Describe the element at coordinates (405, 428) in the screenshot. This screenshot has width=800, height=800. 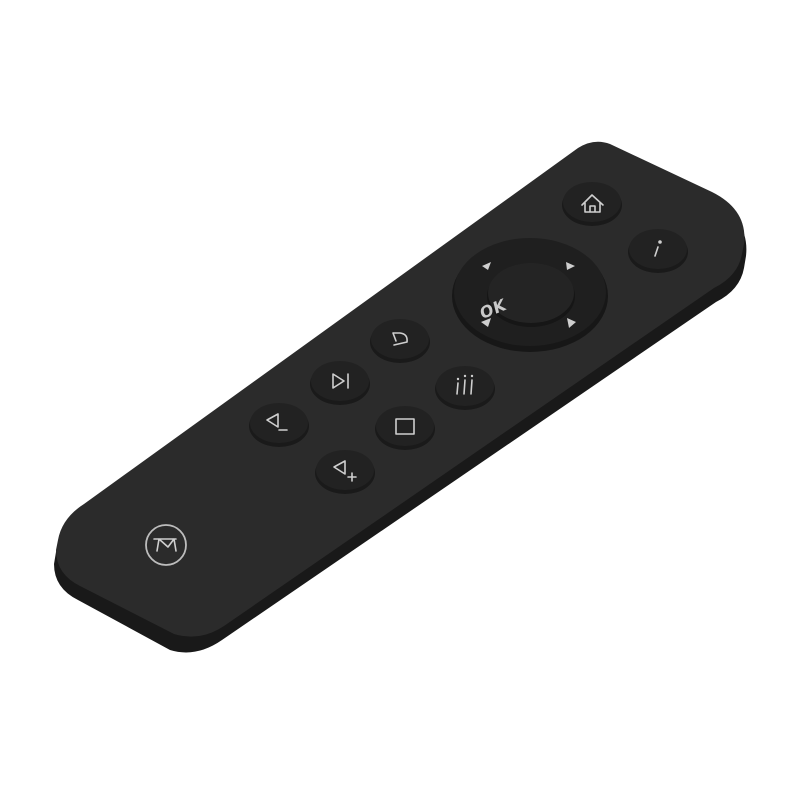
I see `stop-button` at that location.